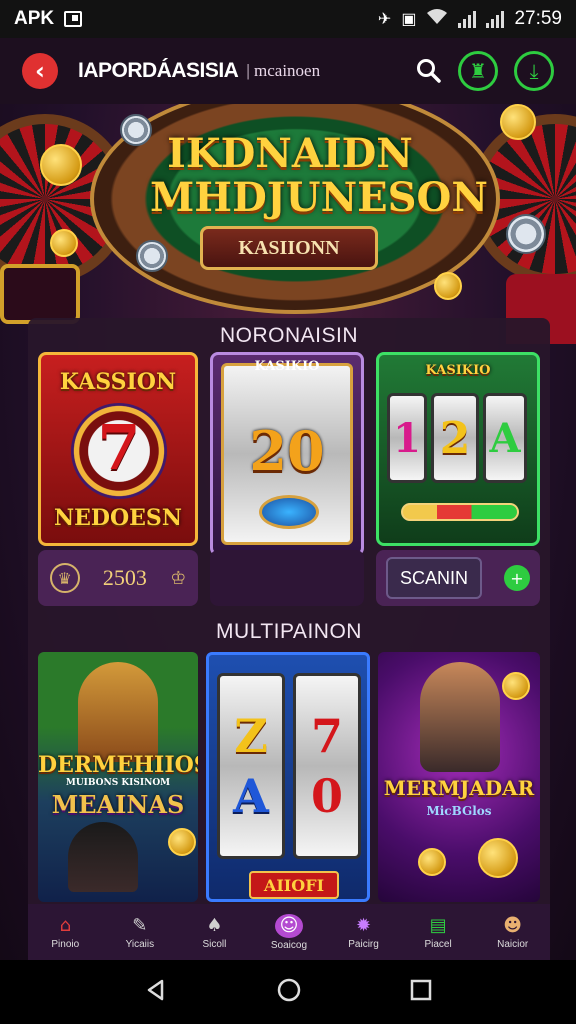 This screenshot has width=576, height=1024. What do you see at coordinates (478, 71) in the screenshot?
I see `rewards-button: ♜` at bounding box center [478, 71].